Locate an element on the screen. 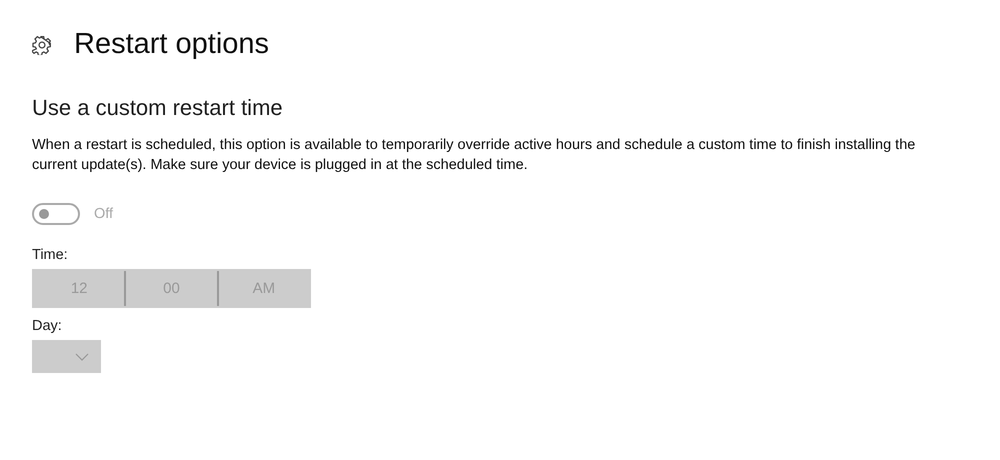  time-label: Time: is located at coordinates (50, 255).